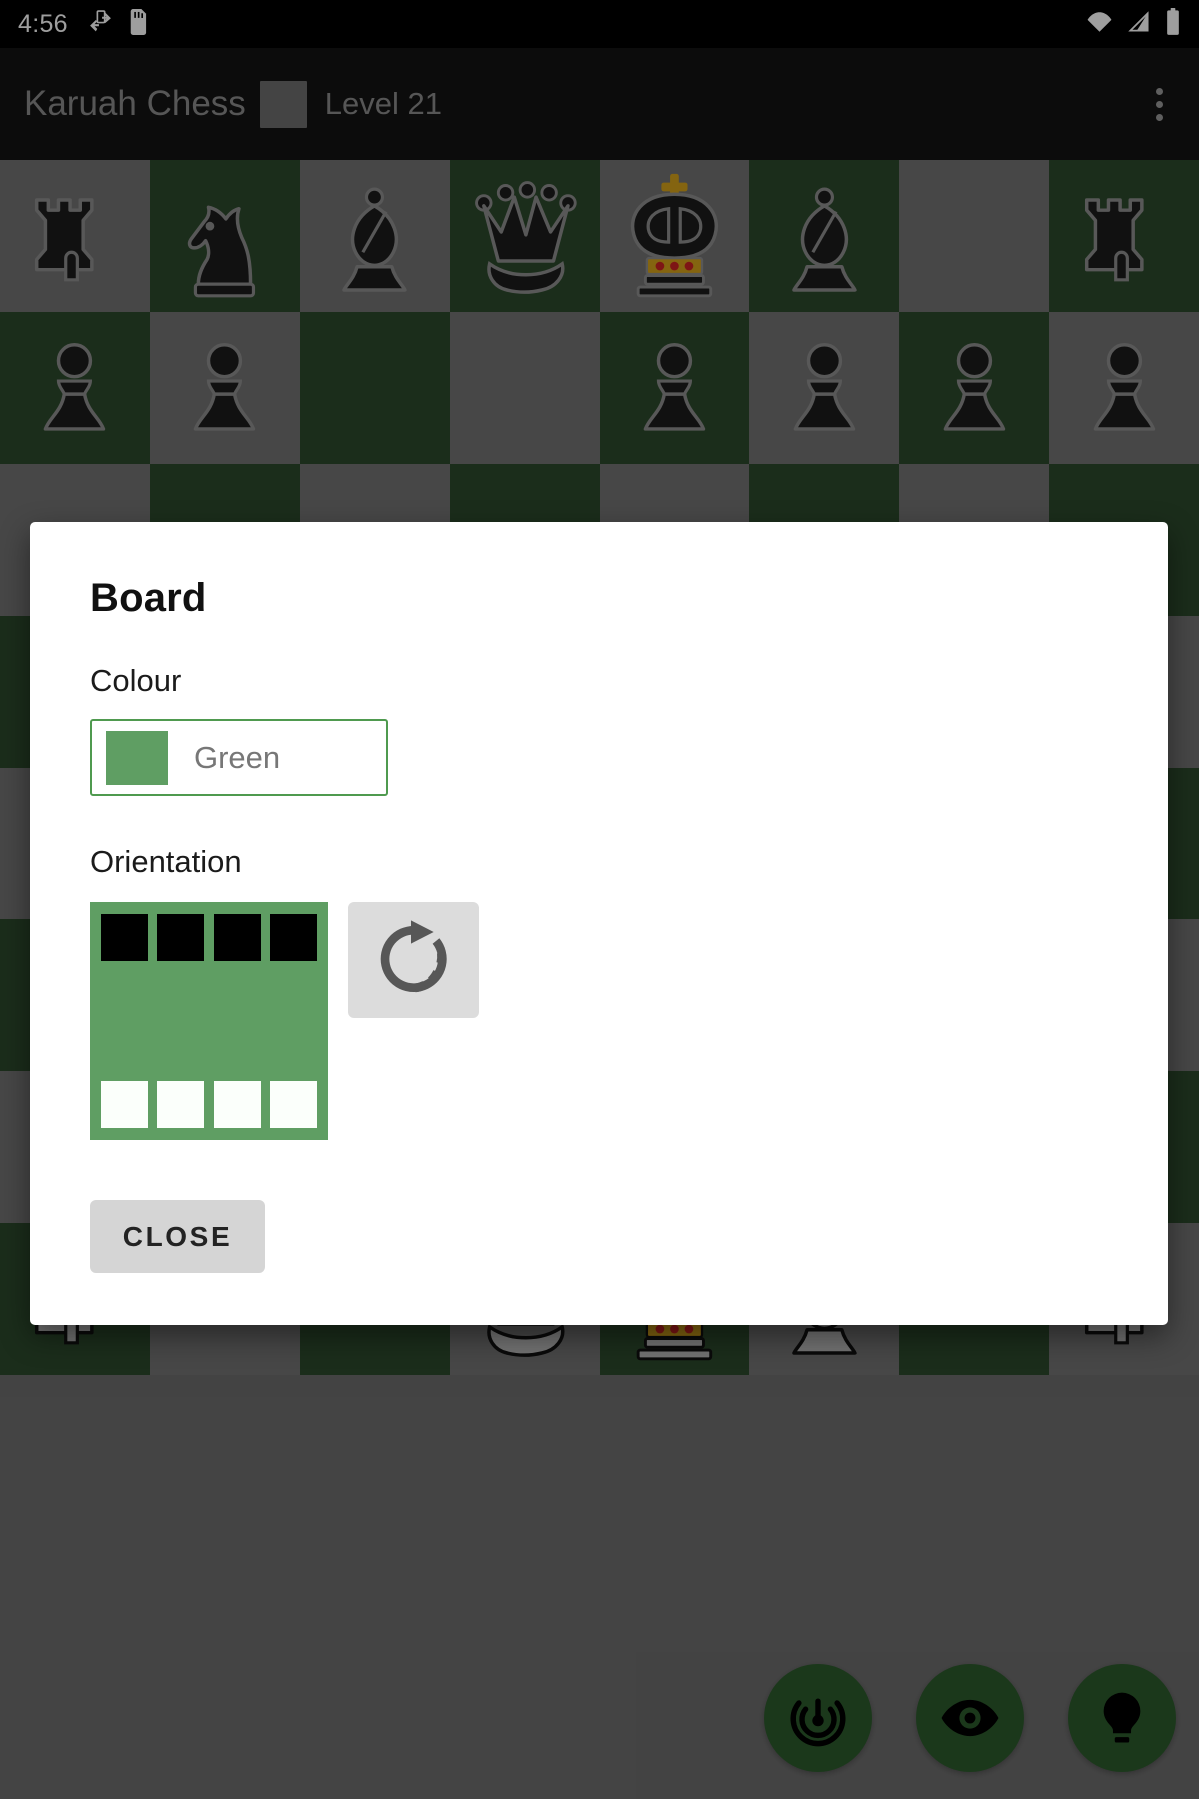 The image size is (1199, 1799). What do you see at coordinates (970, 1718) in the screenshot?
I see `view-button` at bounding box center [970, 1718].